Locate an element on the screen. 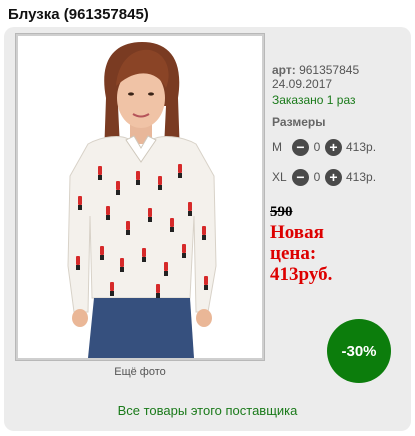 This screenshot has height=436, width=415. product-title: Блузка (961357845) is located at coordinates (78, 14).